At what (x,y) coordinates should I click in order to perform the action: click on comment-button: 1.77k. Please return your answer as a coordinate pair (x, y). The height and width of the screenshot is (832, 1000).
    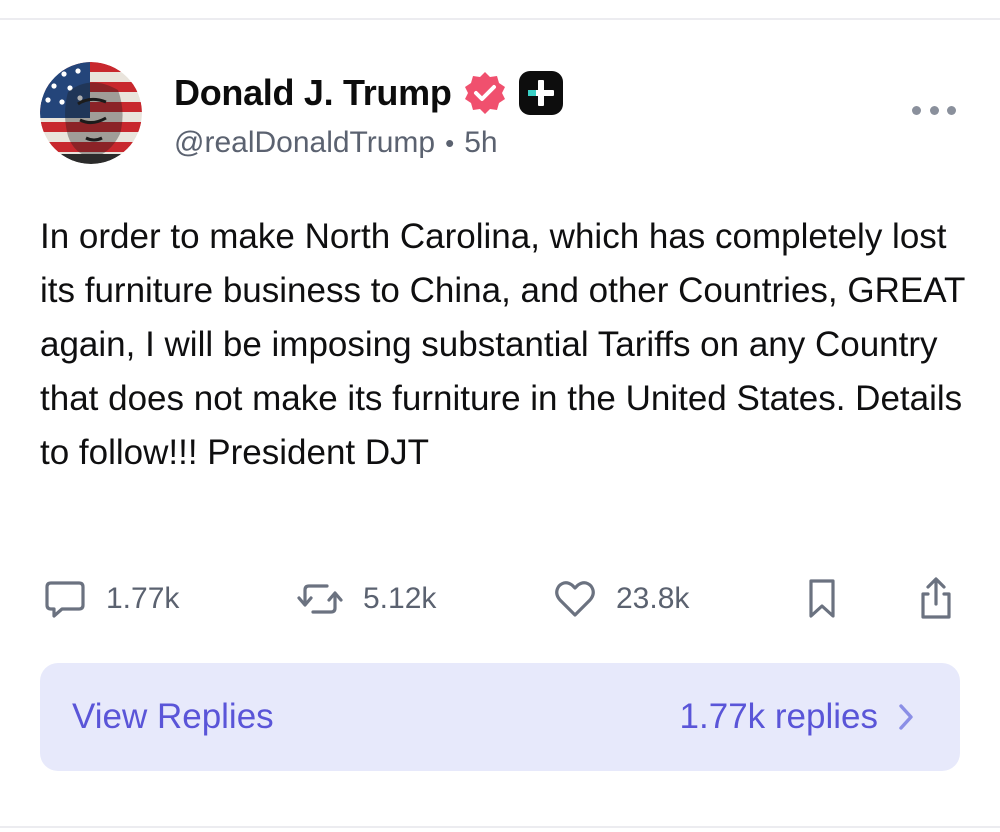
    Looking at the image, I should click on (109, 599).